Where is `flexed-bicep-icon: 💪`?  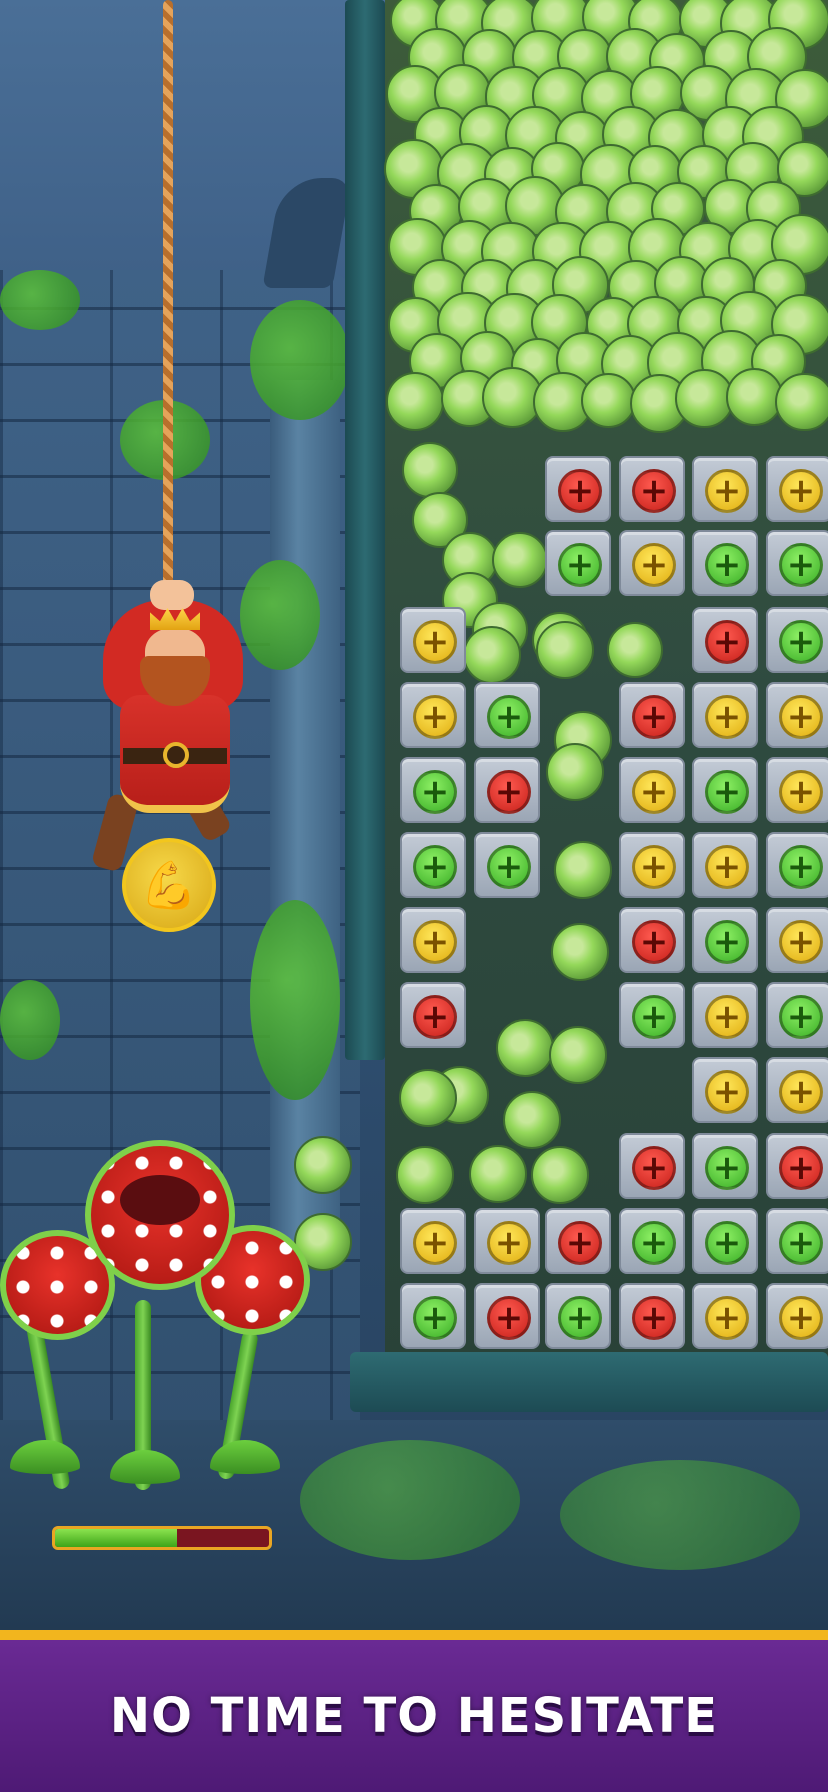
flexed-bicep-icon: 💪 is located at coordinates (169, 885).